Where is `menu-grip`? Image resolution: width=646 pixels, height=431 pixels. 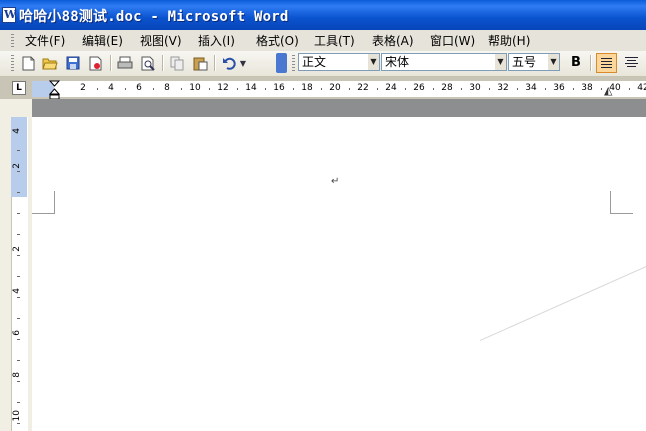 menu-grip is located at coordinates (12, 40).